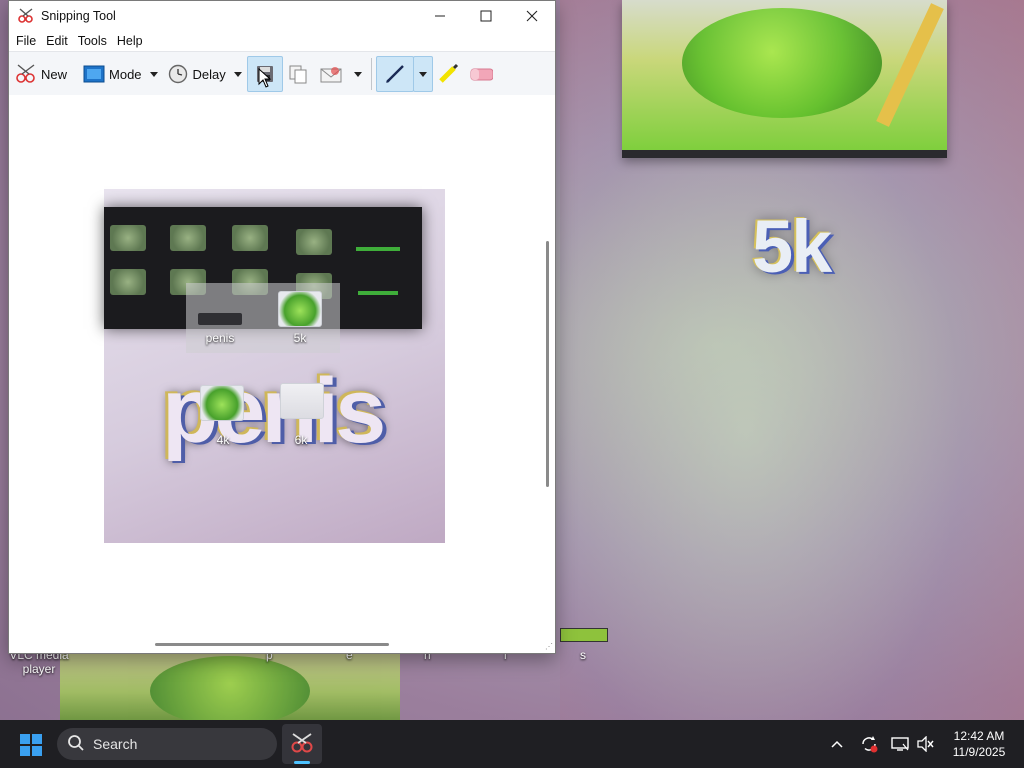 This screenshot has height=768, width=1024. Describe the element at coordinates (265, 78) in the screenshot. I see `mouse-cursor-icon` at that location.